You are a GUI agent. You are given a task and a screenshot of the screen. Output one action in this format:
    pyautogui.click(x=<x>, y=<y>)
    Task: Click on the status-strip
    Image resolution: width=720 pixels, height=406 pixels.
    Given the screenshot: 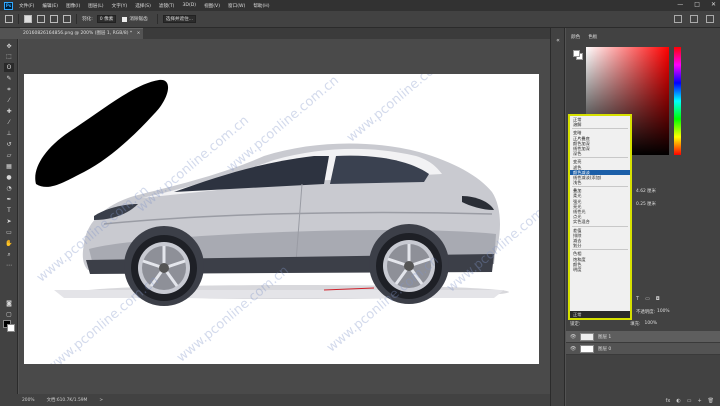 What is the action you would take?
    pyautogui.click(x=9, y=400)
    